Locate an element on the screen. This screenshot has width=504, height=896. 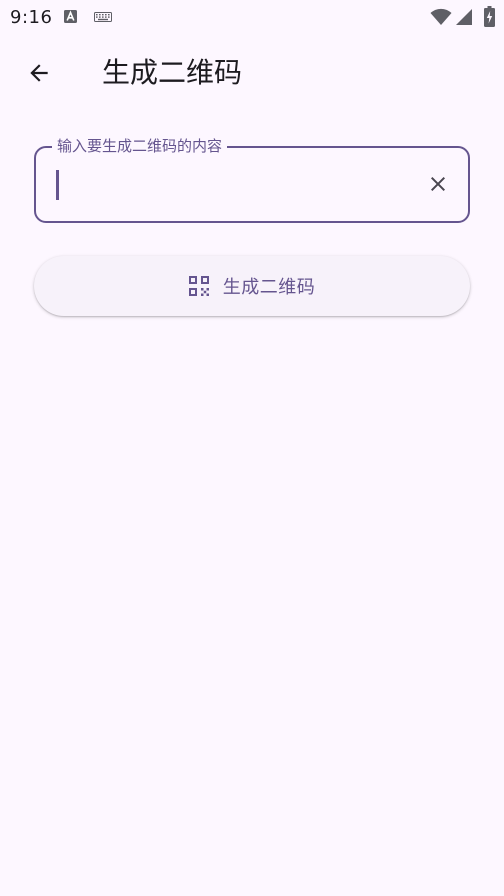
wifi-icon is located at coordinates (441, 16).